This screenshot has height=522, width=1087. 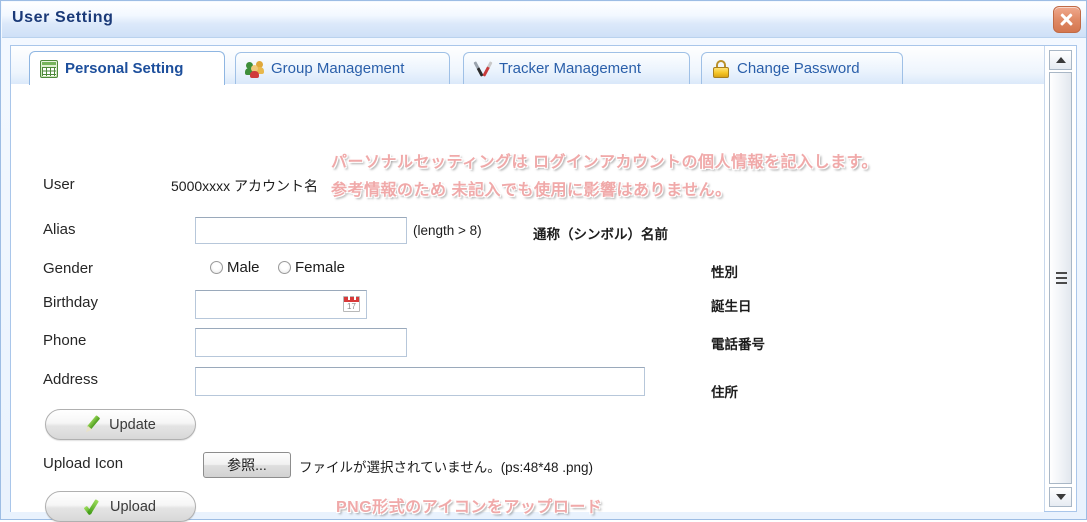 What do you see at coordinates (124, 68) in the screenshot?
I see `tab-personal-setting-label: Personal Setting` at bounding box center [124, 68].